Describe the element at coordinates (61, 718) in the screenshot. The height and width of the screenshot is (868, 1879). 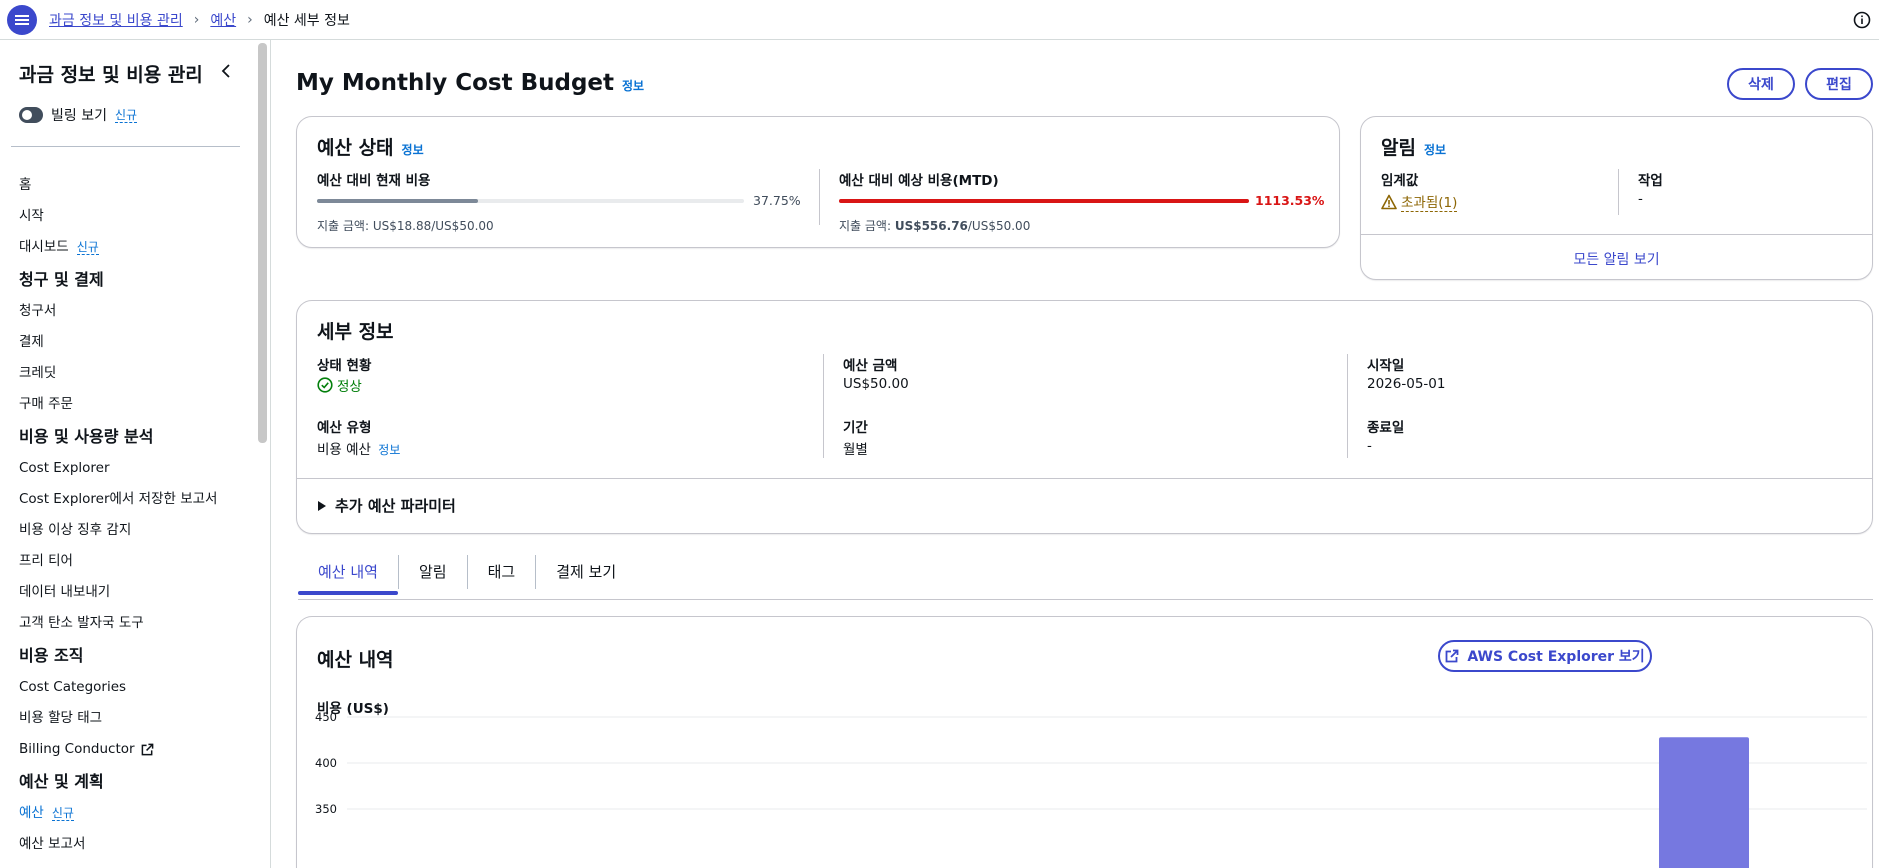
I see `sidebar-item-label: 비용 할당 태그` at that location.